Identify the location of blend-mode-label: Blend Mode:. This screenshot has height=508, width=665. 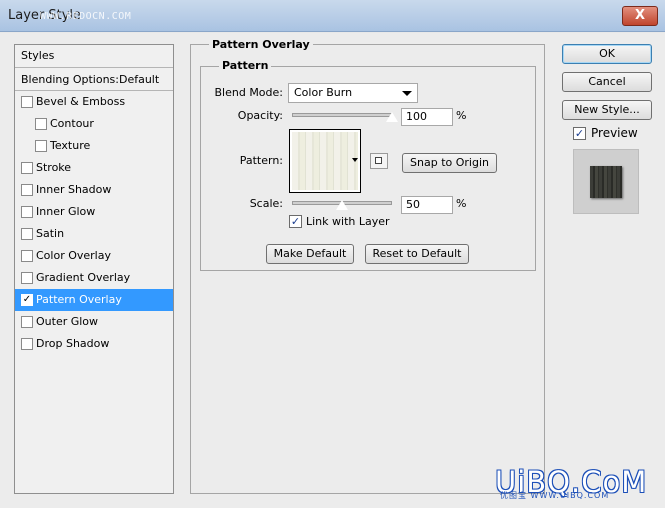
(249, 92).